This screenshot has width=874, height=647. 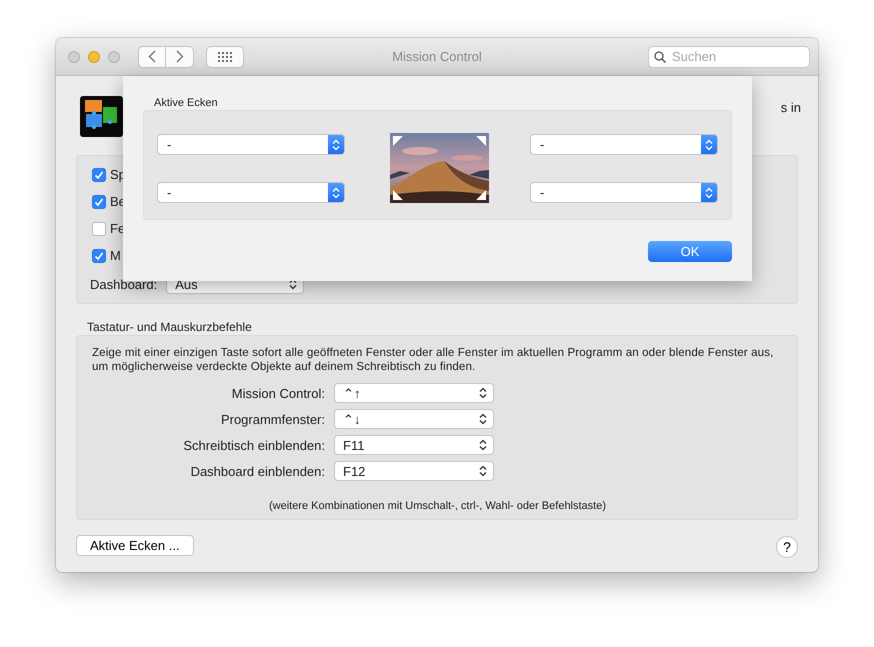 I want to click on note-text: (weitere Kombinationen mit Umschalt-, ctrl-, Wahl- oder Befehlstaste), so click(x=438, y=506).